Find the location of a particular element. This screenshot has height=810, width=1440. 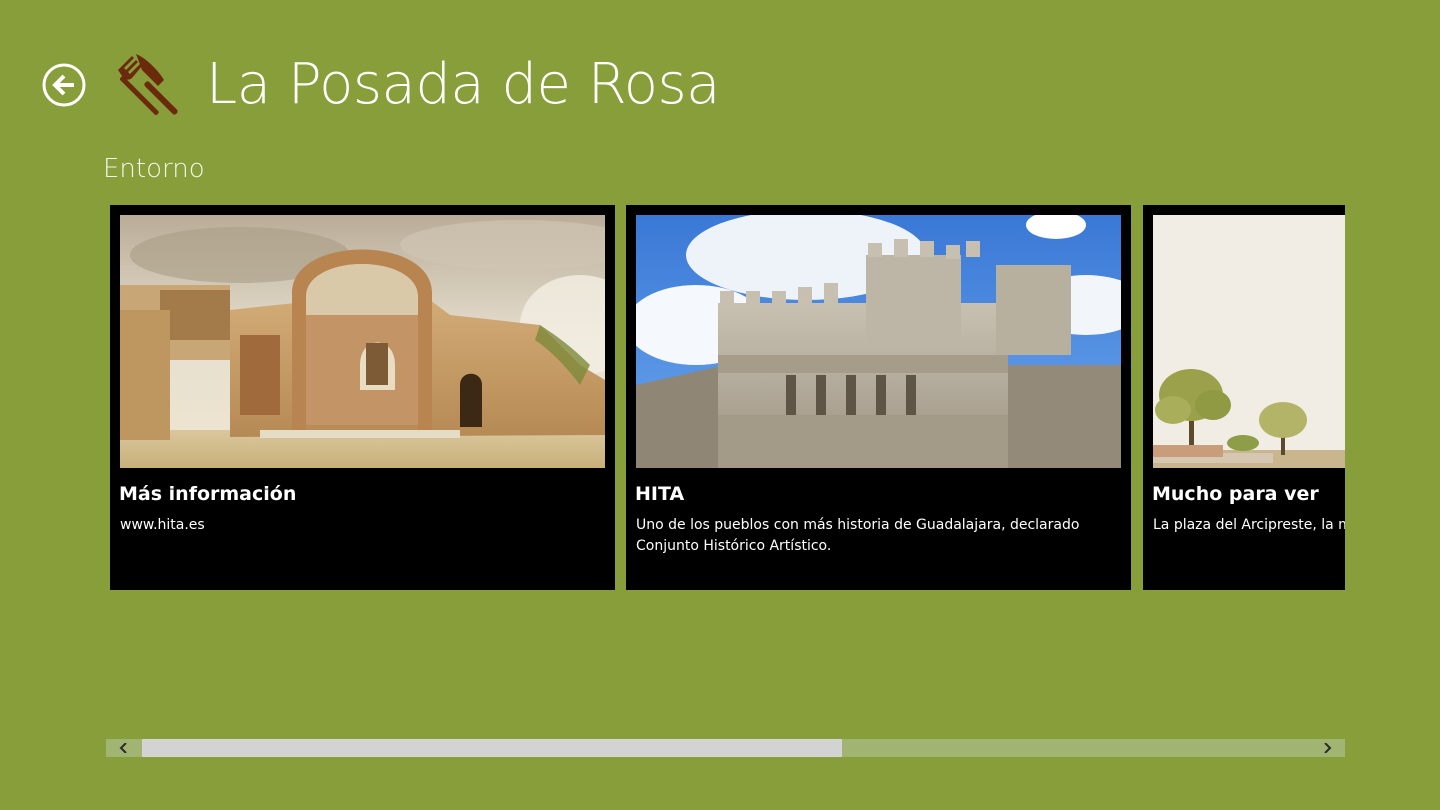

scroll-right-button is located at coordinates (1327, 748).